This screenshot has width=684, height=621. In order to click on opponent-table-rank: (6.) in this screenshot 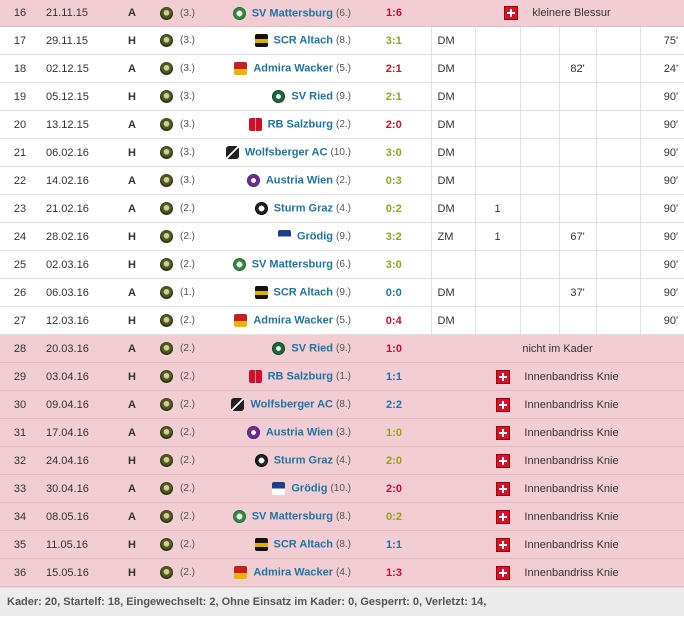, I will do `click(343, 265)`.